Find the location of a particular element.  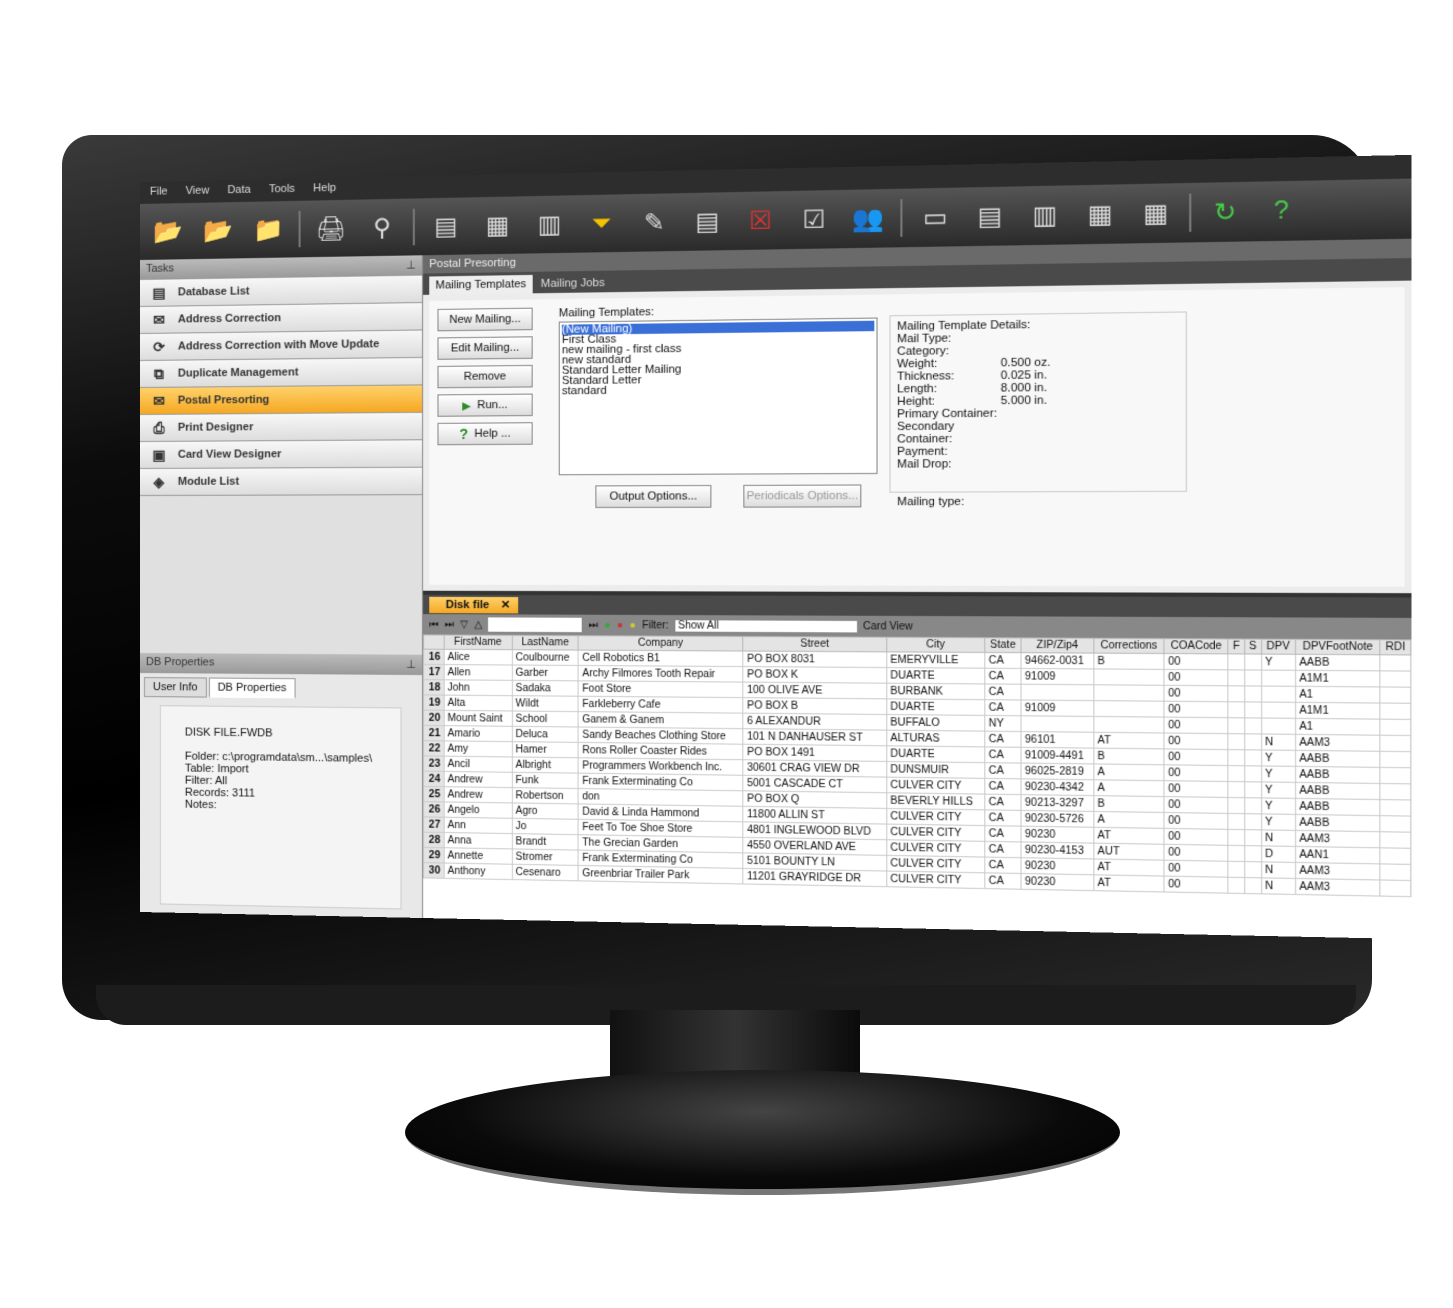

search-icon: ⚲ is located at coordinates (382, 227).